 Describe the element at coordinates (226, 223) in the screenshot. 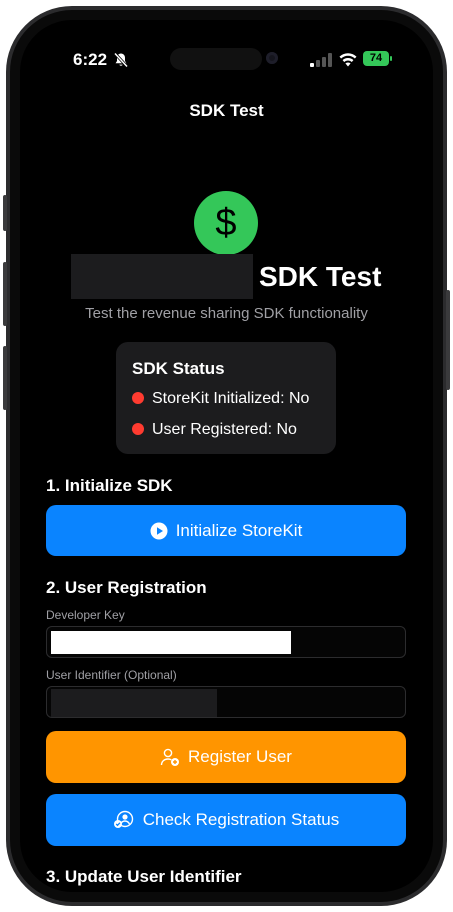

I see `dollar-sign-icon: $` at that location.